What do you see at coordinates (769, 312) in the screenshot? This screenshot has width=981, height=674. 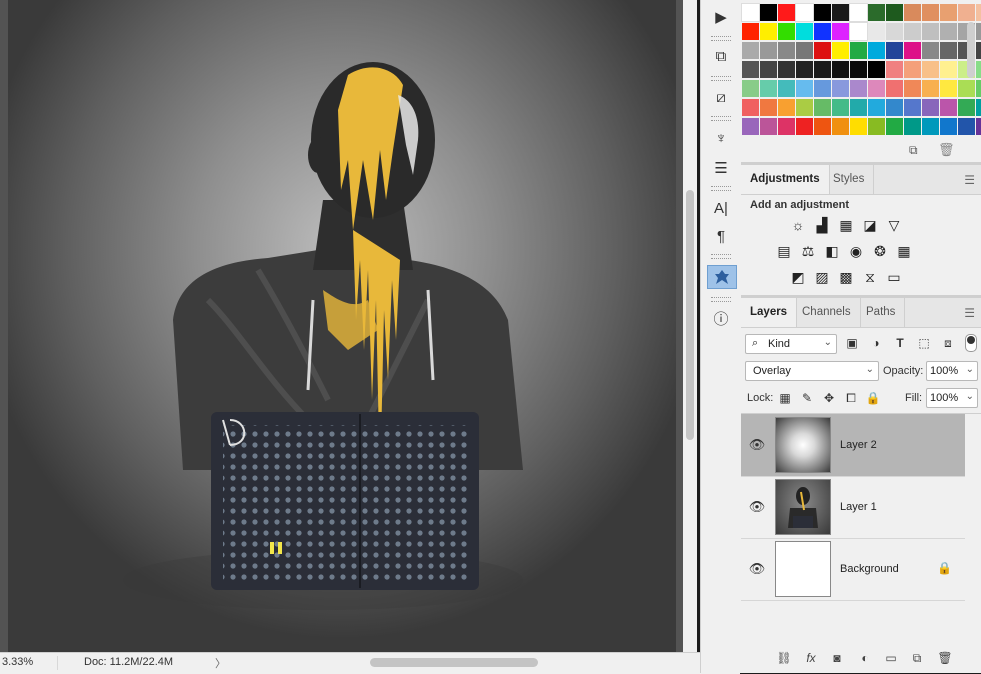 I see `tab-layers: Layers` at bounding box center [769, 312].